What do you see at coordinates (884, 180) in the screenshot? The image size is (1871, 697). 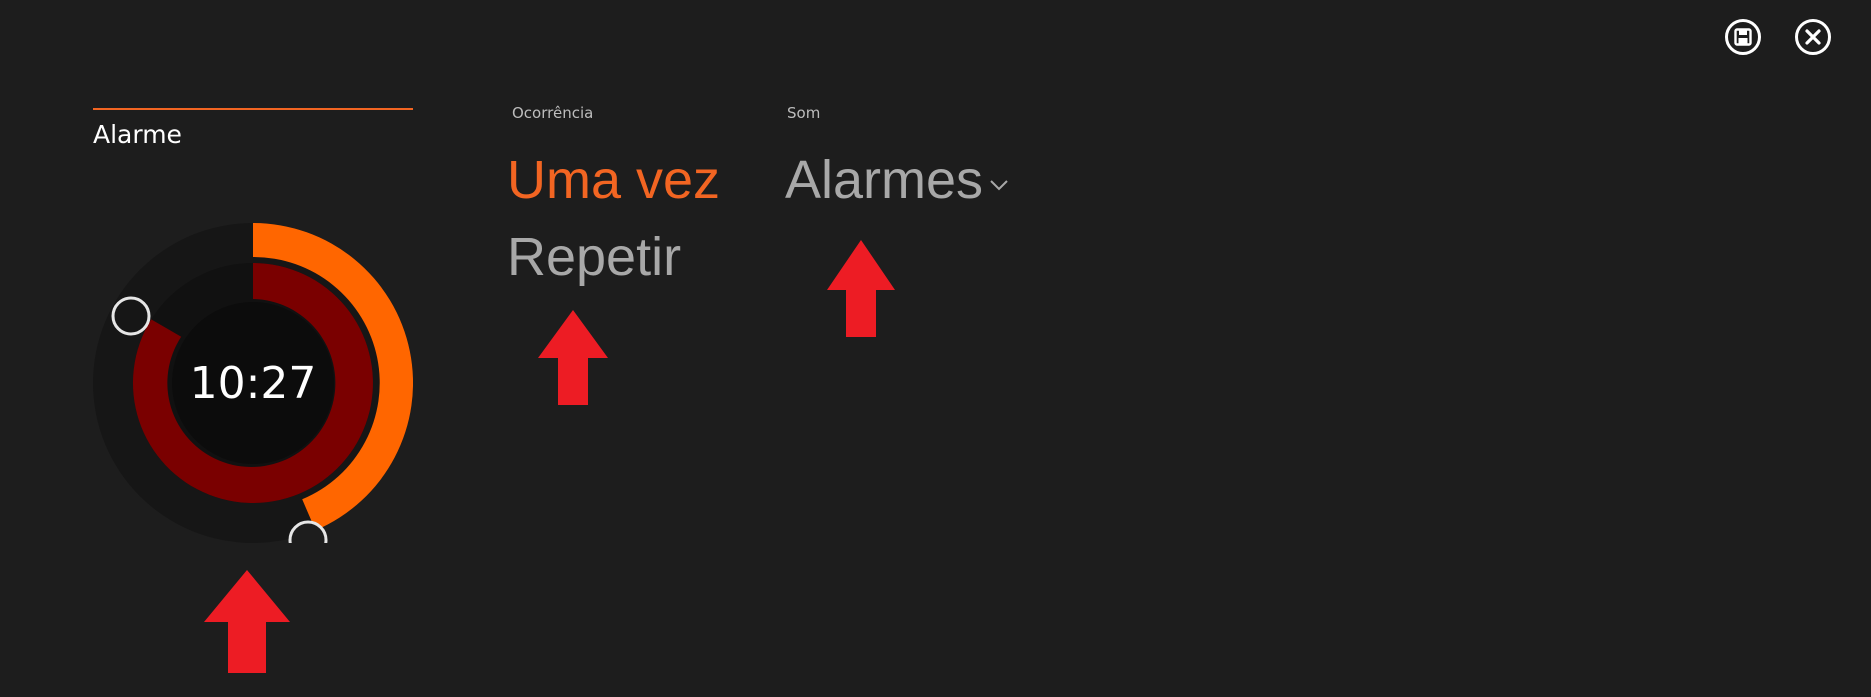 I see `sound-selected-value: Alarmes` at bounding box center [884, 180].